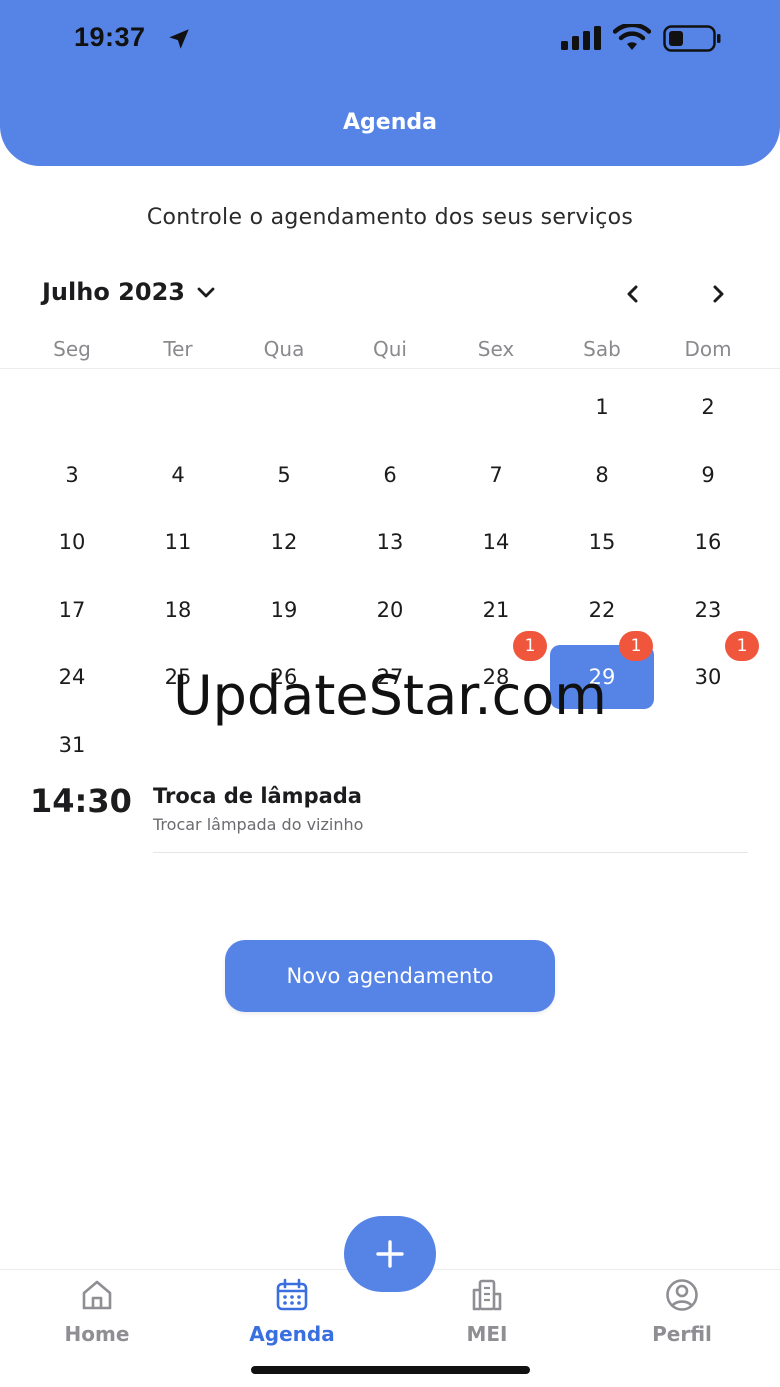 Image resolution: width=780 pixels, height=1387 pixels. What do you see at coordinates (682, 1295) in the screenshot?
I see `user-profile-icon` at bounding box center [682, 1295].